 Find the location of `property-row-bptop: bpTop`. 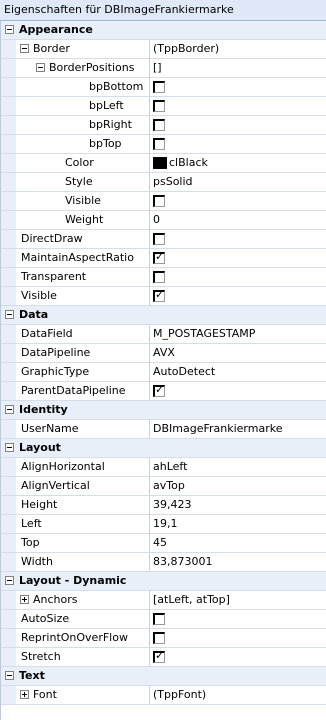

property-row-bptop: bpTop is located at coordinates (163, 144).